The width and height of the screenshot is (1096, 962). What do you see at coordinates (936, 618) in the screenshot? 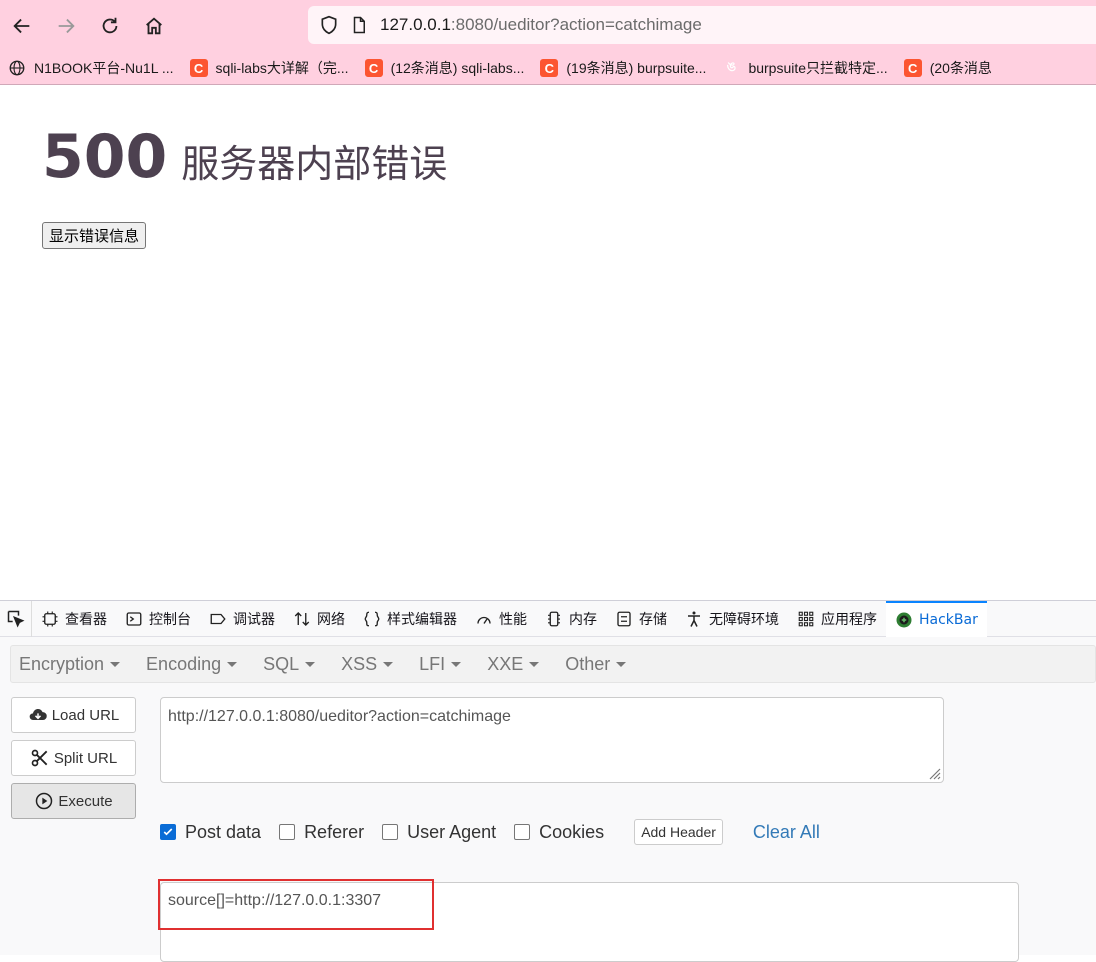
I see `tab-hackbar: HackBar` at bounding box center [936, 618].